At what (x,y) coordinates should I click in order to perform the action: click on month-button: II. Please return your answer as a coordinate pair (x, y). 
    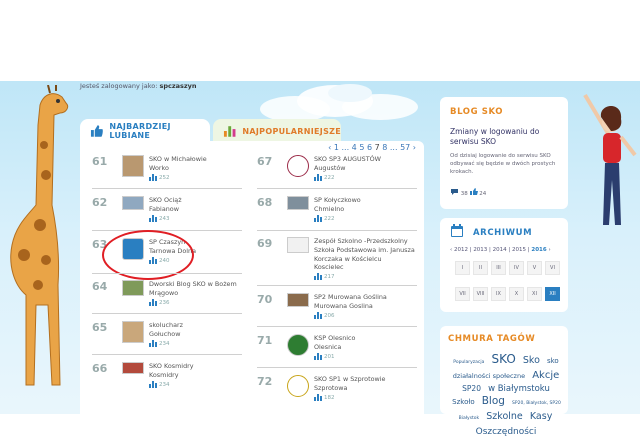
    Looking at the image, I should click on (480, 268).